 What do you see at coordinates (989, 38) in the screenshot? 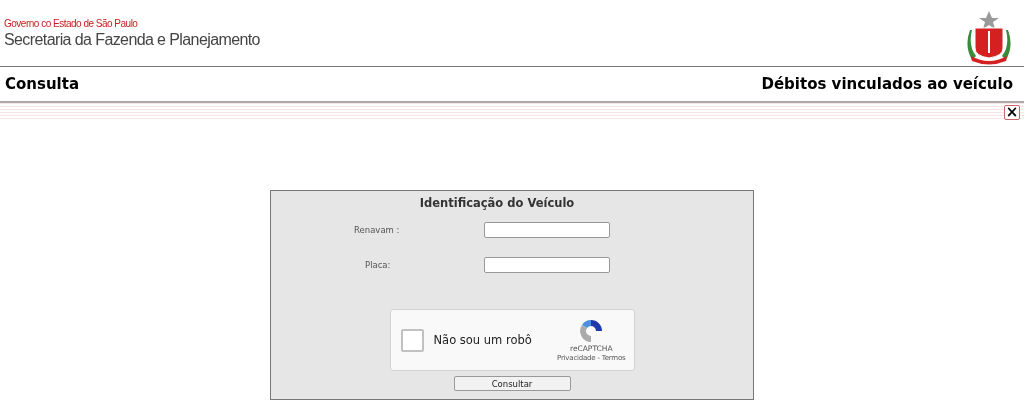
I see `state-crest-icon` at bounding box center [989, 38].